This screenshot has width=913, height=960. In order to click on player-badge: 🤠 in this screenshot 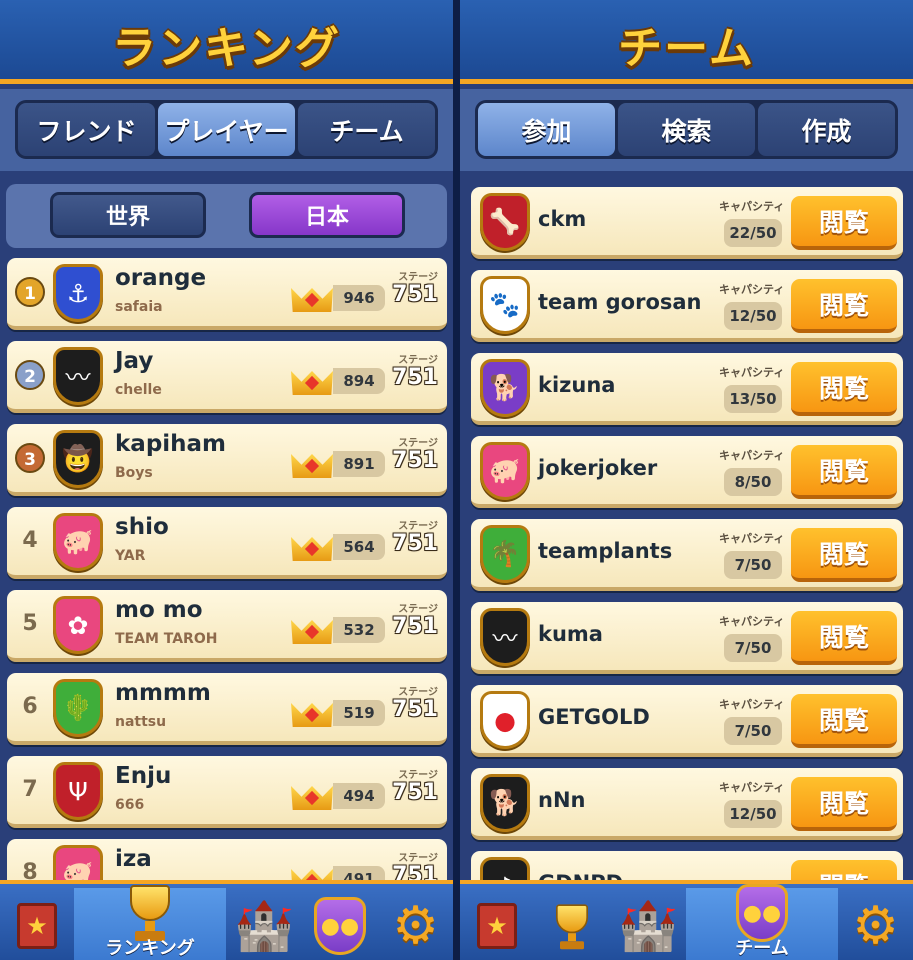, I will do `click(78, 459)`.